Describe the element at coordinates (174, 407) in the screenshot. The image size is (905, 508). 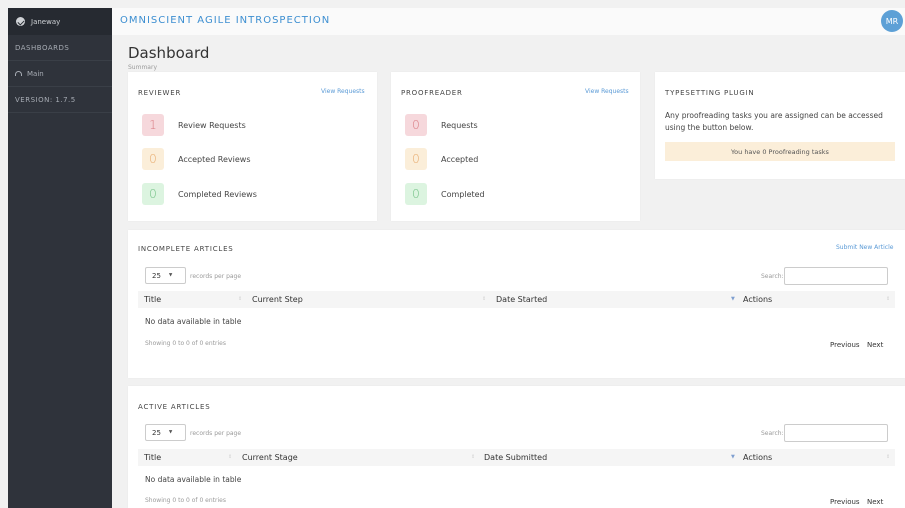
I see `active-heading: ACTIVE ARTICLES` at that location.